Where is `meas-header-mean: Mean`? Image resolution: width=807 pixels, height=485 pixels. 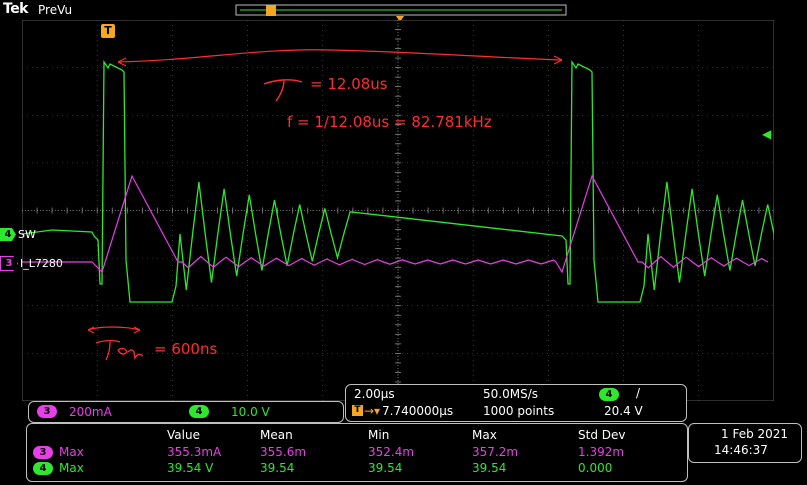
meas-header-mean: Mean is located at coordinates (276, 435).